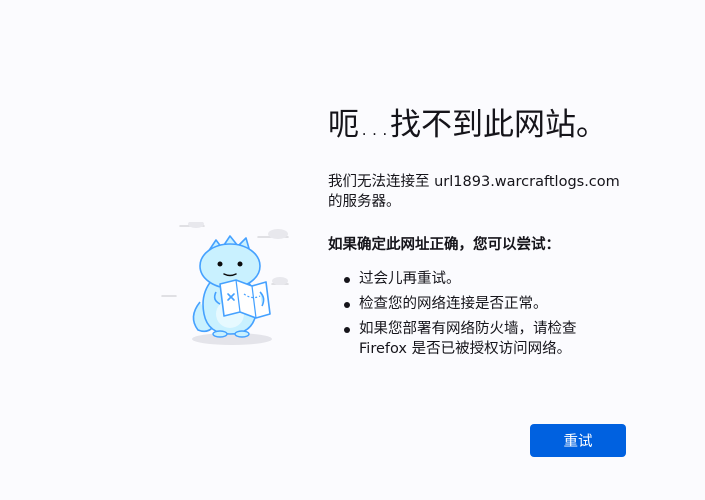 Image resolution: width=705 pixels, height=500 pixels. What do you see at coordinates (578, 440) in the screenshot?
I see `retry-button: 重试` at bounding box center [578, 440].